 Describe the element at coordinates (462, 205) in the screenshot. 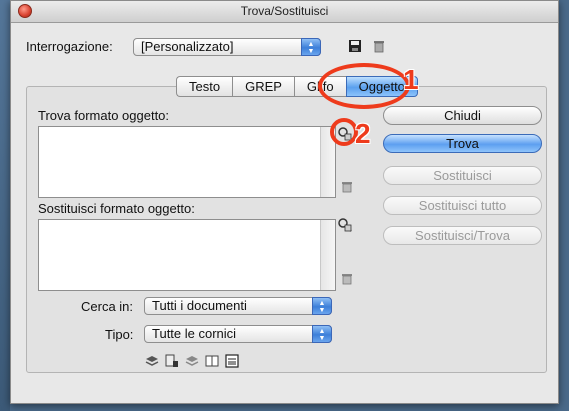

I see `replace-all-button: Sostituisci tutto` at that location.